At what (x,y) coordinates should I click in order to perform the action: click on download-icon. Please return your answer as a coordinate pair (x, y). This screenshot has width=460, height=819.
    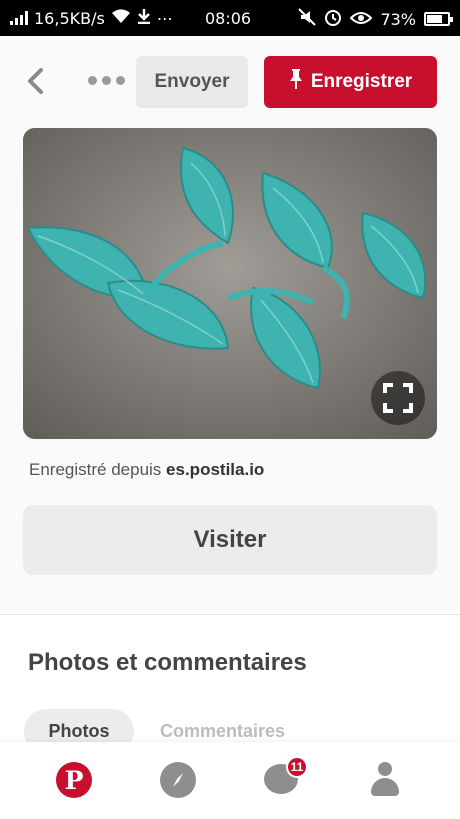
    Looking at the image, I should click on (144, 18).